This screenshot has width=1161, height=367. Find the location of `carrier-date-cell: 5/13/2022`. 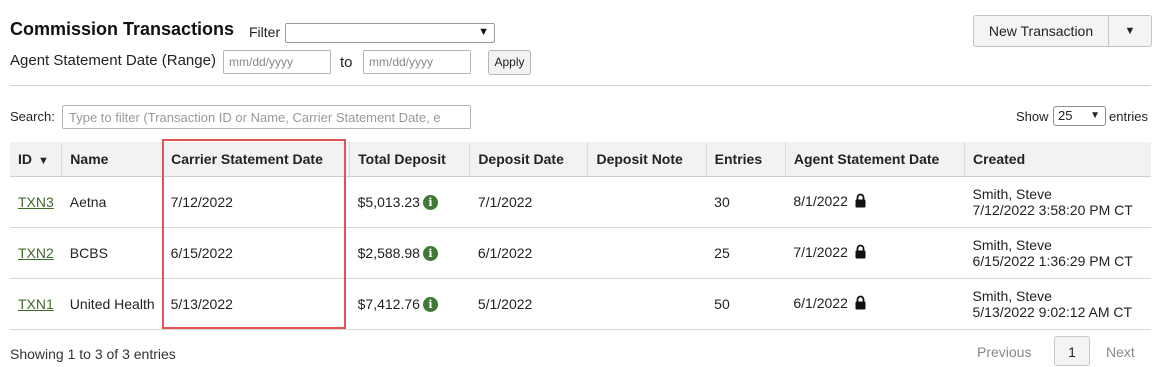

carrier-date-cell: 5/13/2022 is located at coordinates (256, 304).